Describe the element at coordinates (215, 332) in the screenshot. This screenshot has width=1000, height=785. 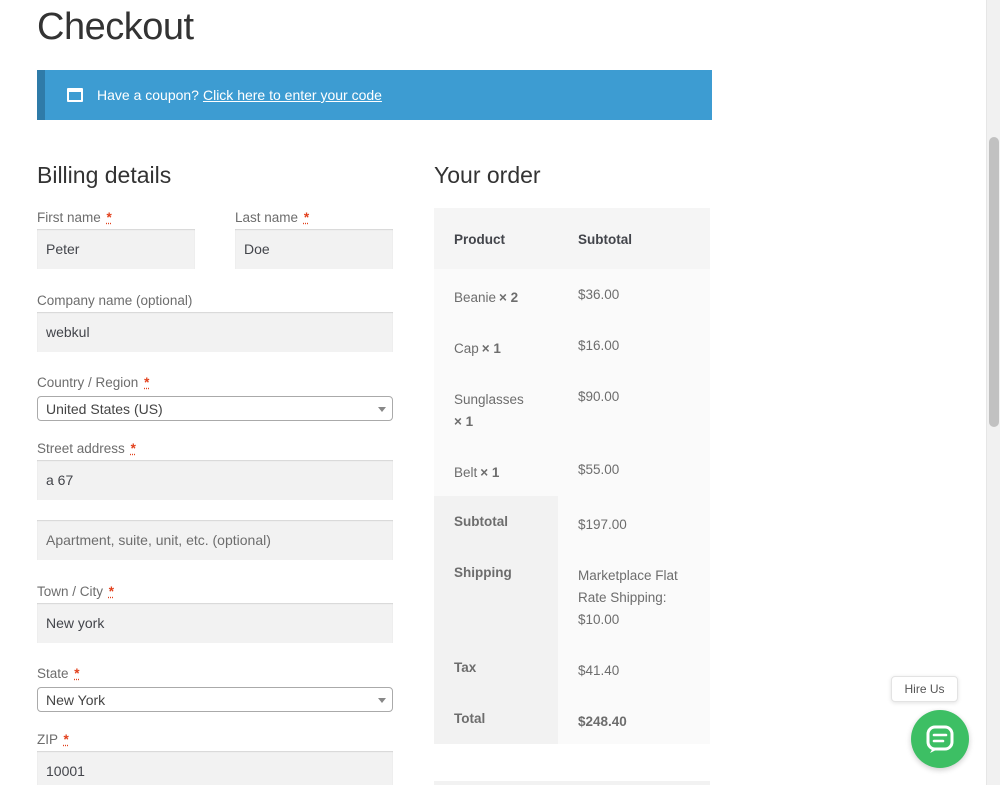
I see `company-input` at that location.